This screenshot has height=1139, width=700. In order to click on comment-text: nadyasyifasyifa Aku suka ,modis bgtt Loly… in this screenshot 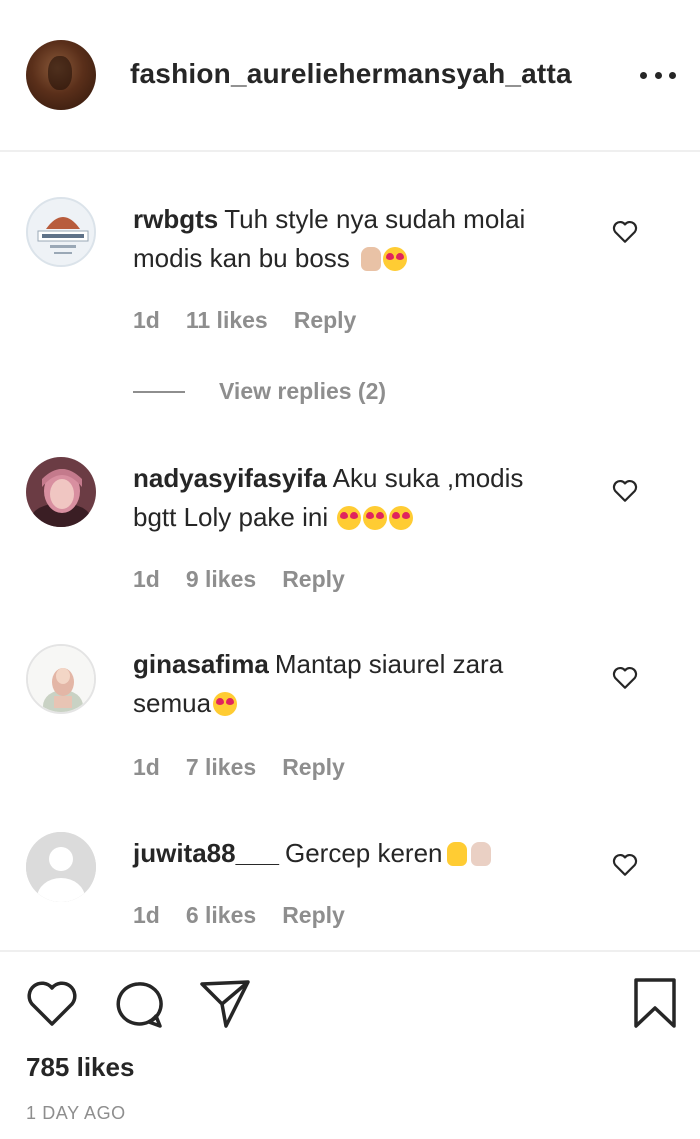, I will do `click(353, 498)`.